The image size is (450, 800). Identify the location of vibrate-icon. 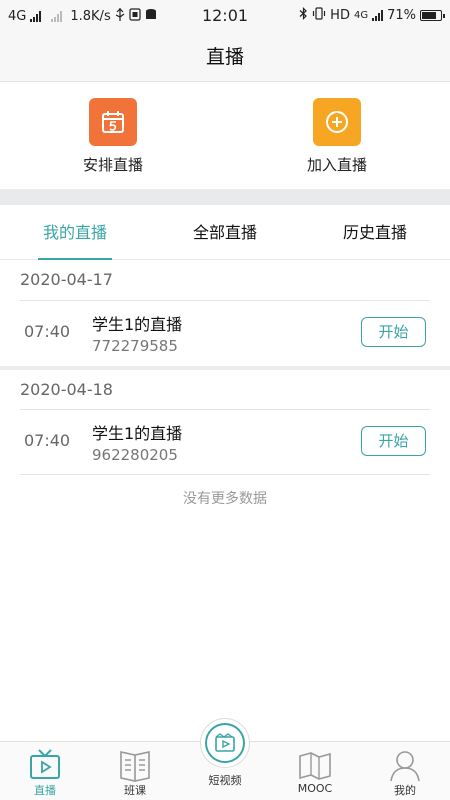
(319, 15).